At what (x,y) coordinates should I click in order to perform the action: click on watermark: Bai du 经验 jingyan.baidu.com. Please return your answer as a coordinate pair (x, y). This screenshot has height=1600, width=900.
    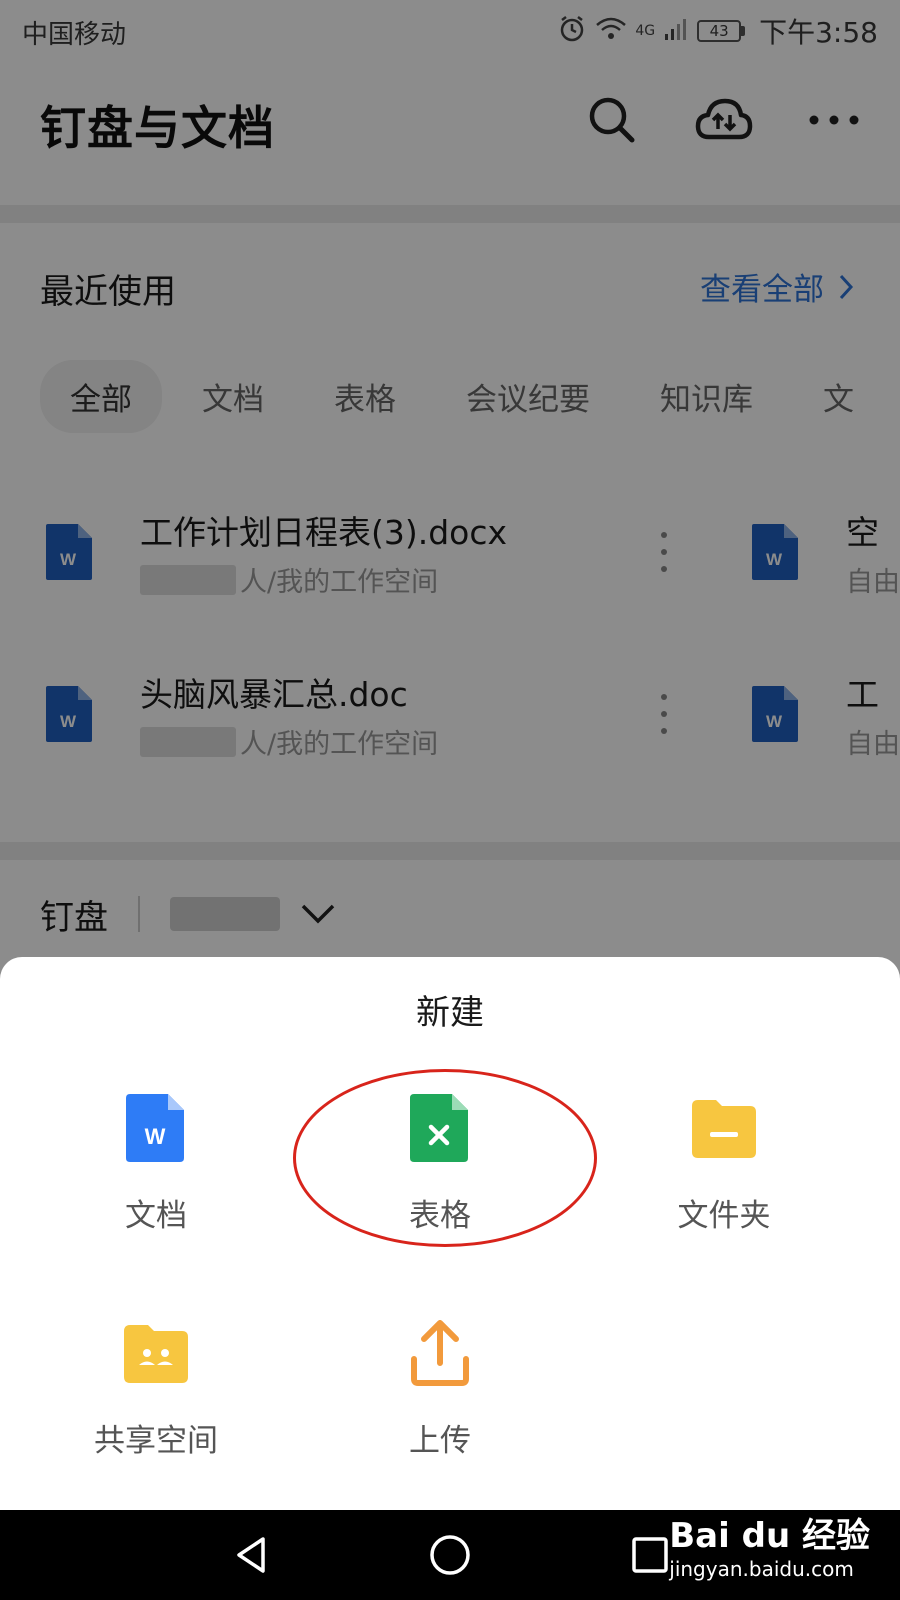
    Looking at the image, I should click on (769, 1544).